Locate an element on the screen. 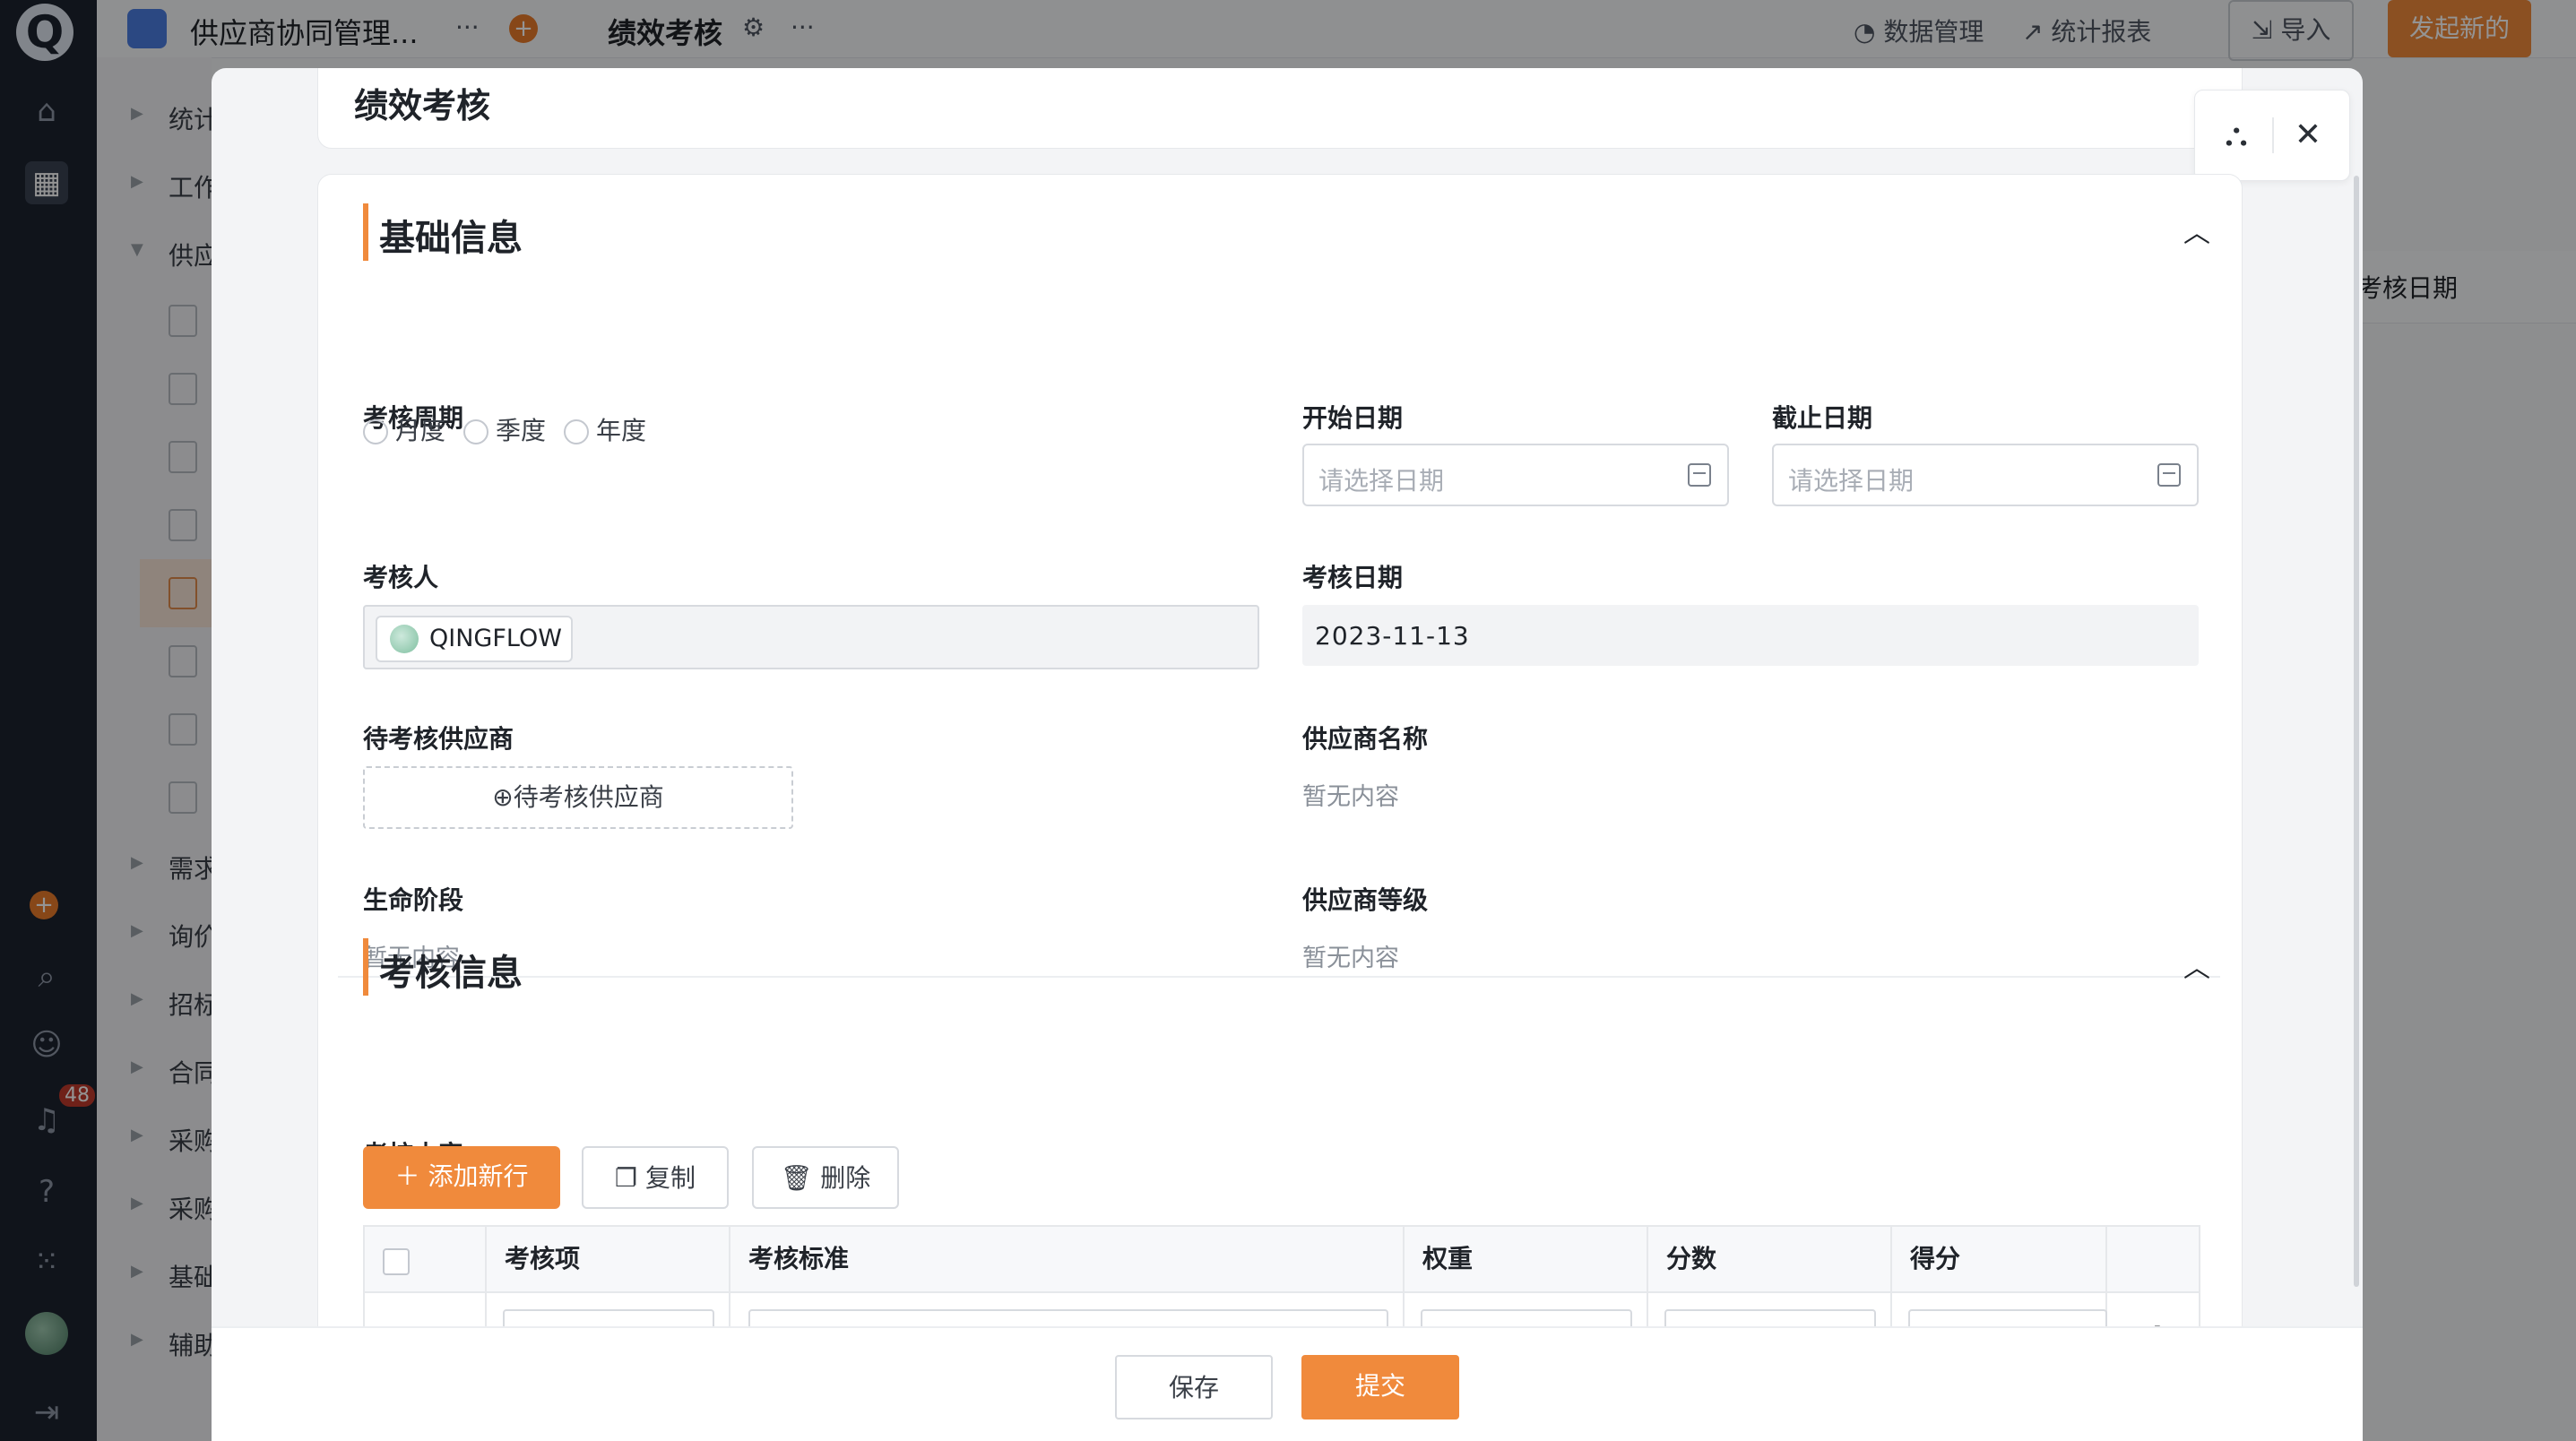 Image resolution: width=2576 pixels, height=1441 pixels. toolbar-divider is located at coordinates (2273, 135).